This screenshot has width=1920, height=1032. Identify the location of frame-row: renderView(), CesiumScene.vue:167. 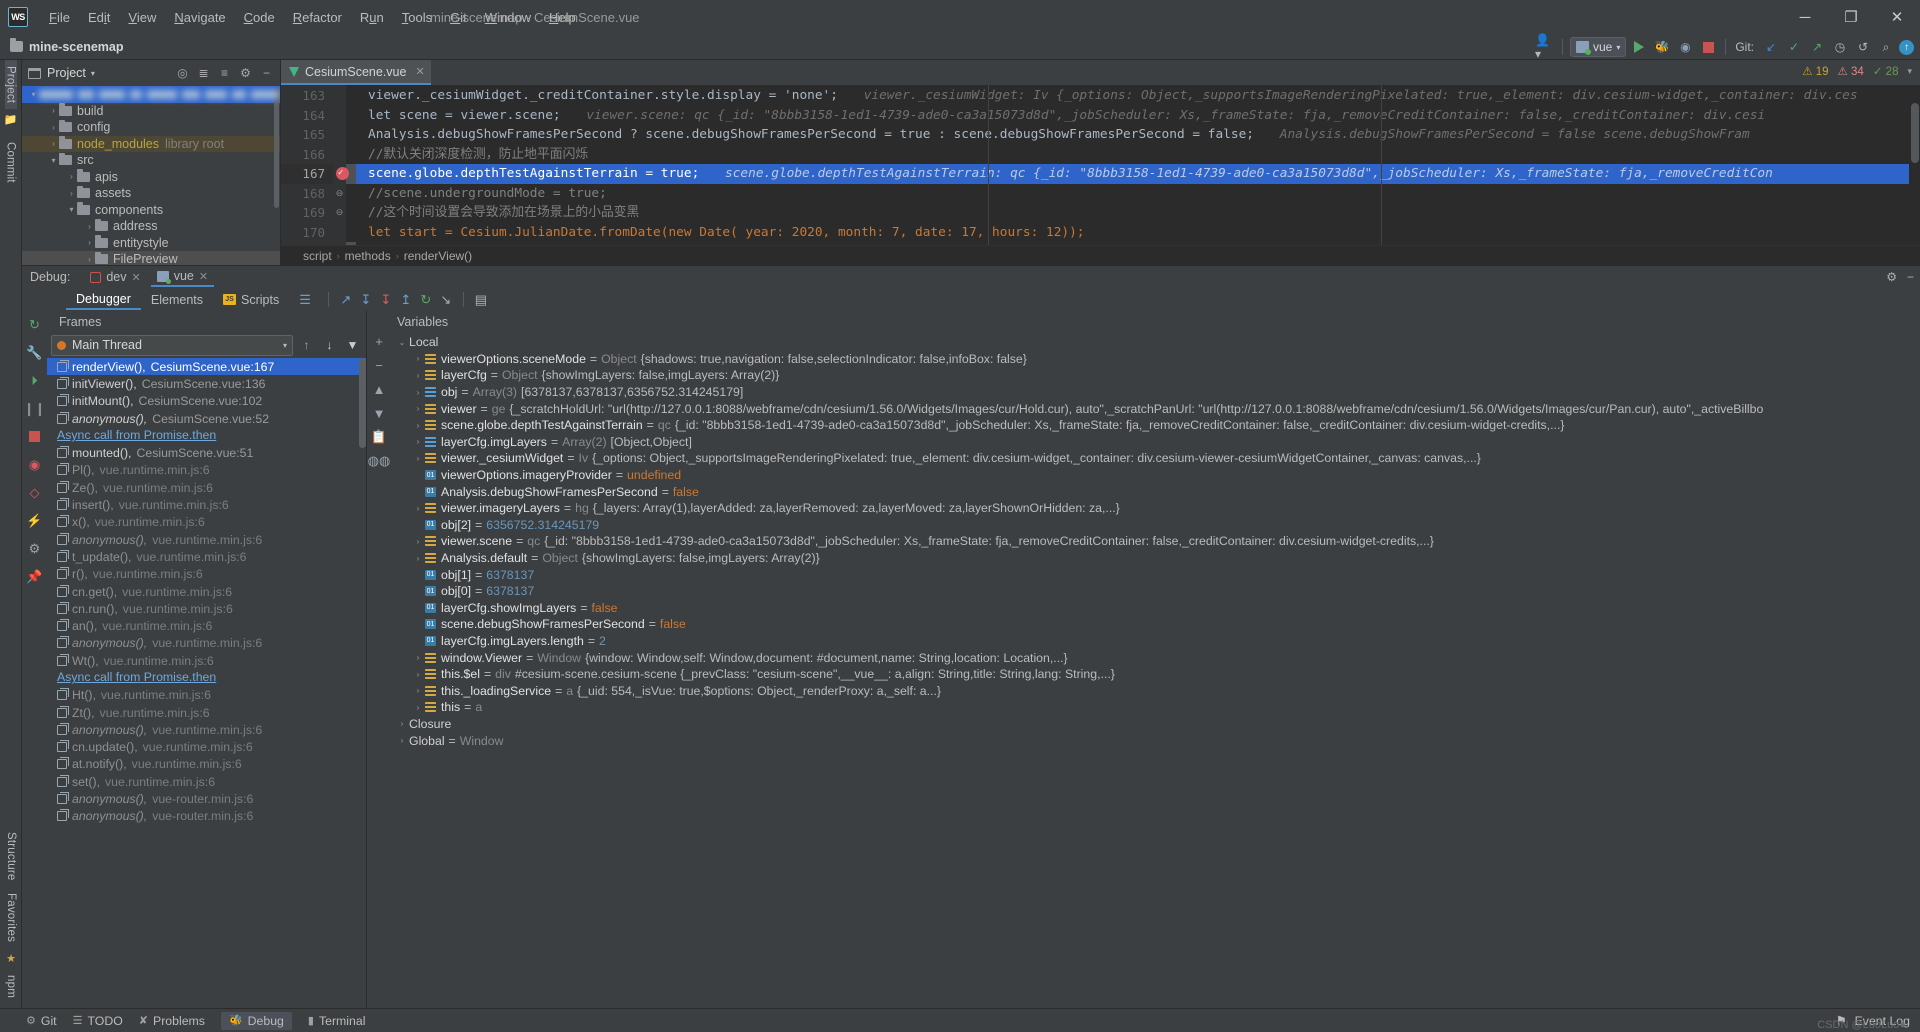
(206, 367).